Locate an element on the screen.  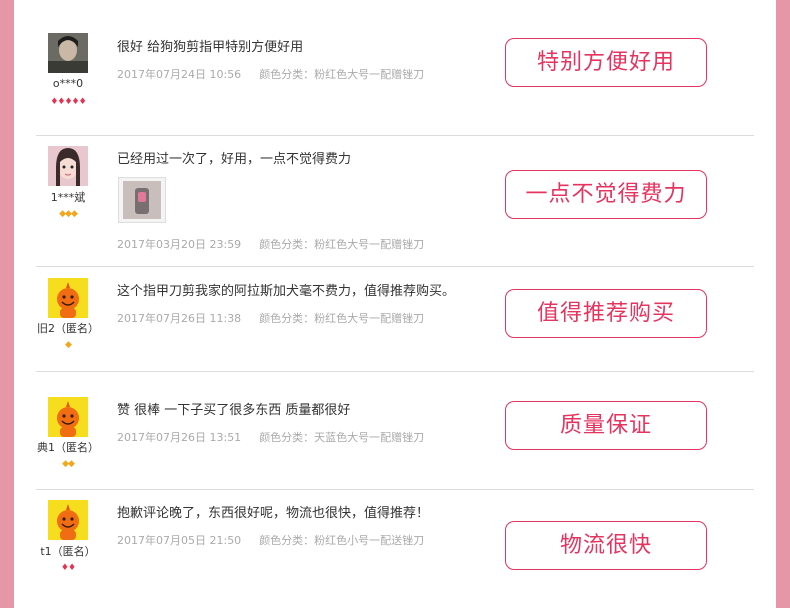
review-meta: 2017年07月26日 11:38 颜色分类：粉红色大号一配赠锉刀 is located at coordinates (270, 318).